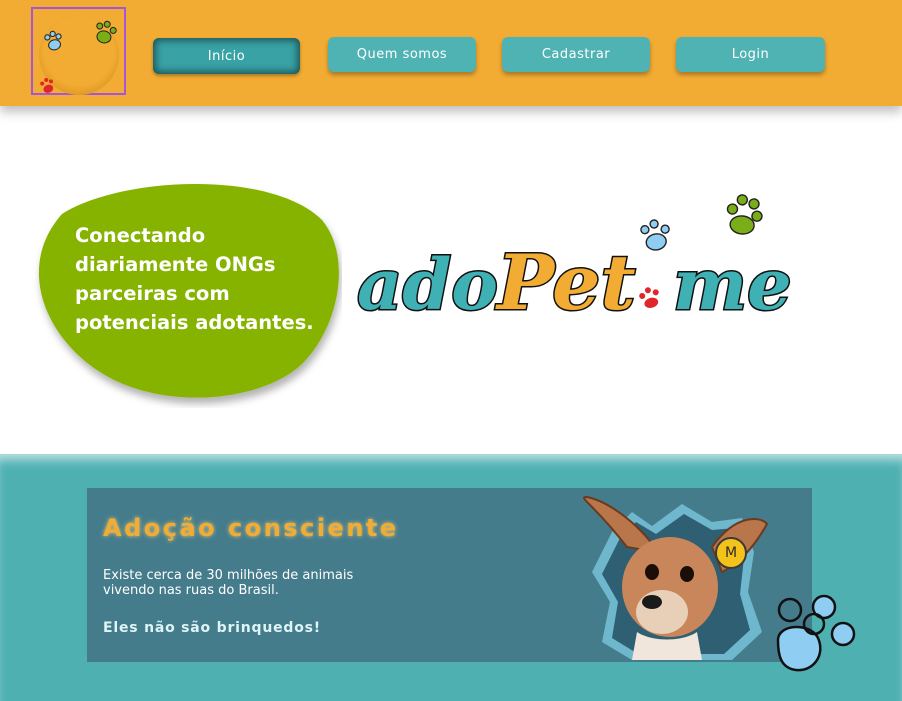 This screenshot has height=701, width=902. I want to click on brand-part1: ado, so click(427, 284).